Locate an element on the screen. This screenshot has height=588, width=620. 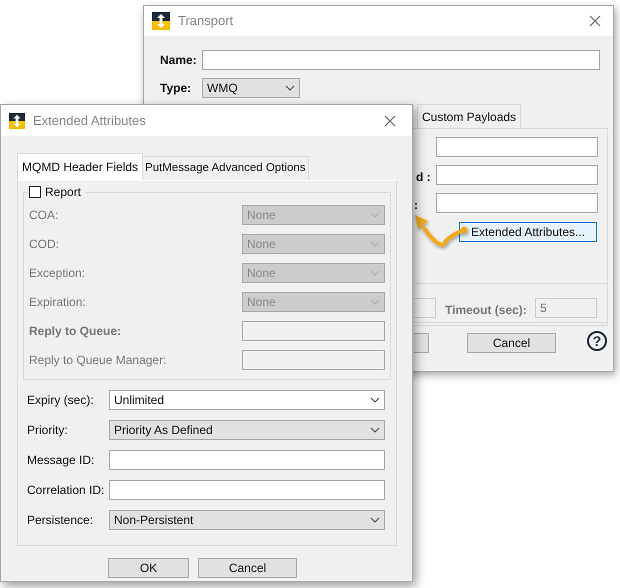
dialog-button: Cancel is located at coordinates (247, 568).